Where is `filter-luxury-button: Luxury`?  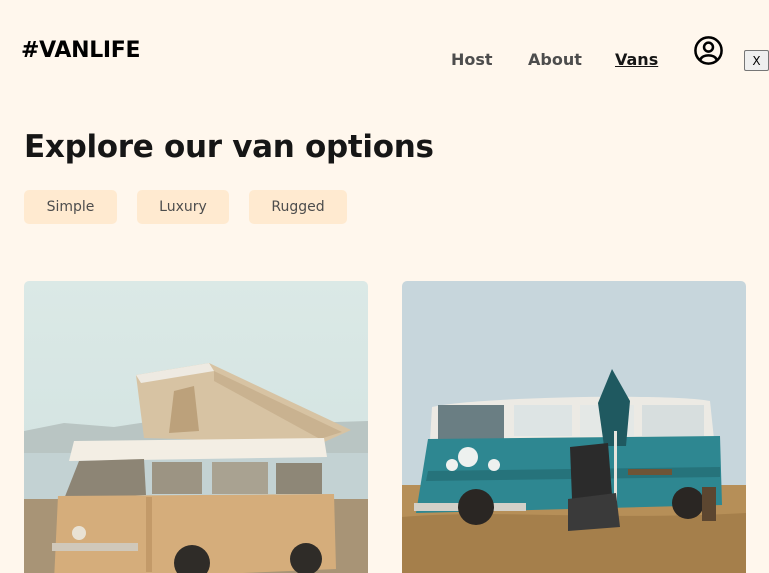
filter-luxury-button: Luxury is located at coordinates (183, 207).